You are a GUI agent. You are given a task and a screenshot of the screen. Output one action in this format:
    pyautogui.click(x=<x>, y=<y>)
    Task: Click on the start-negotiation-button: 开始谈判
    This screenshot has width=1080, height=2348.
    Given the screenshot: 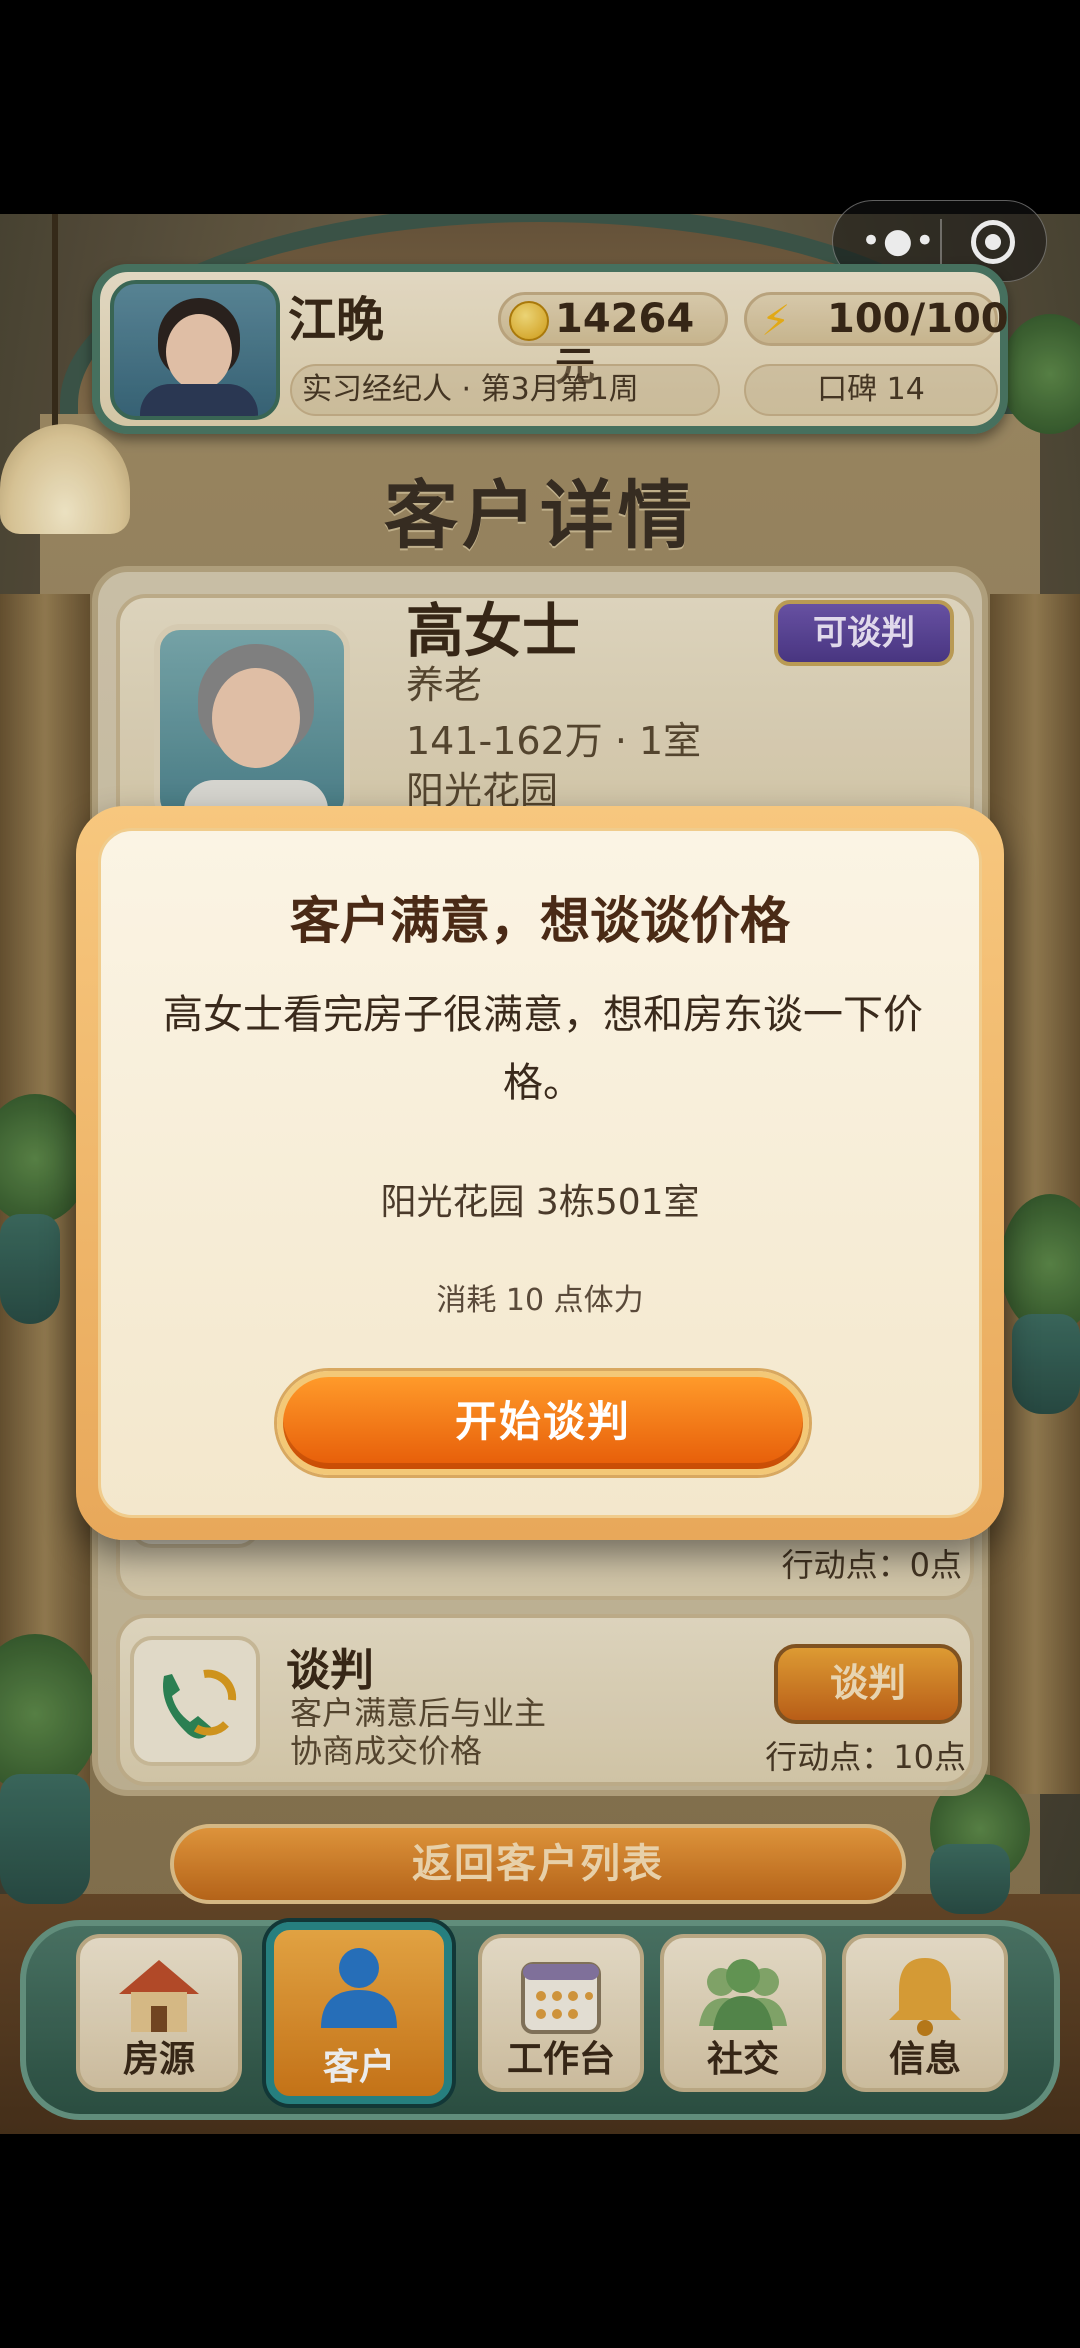 What is the action you would take?
    pyautogui.click(x=543, y=1423)
    